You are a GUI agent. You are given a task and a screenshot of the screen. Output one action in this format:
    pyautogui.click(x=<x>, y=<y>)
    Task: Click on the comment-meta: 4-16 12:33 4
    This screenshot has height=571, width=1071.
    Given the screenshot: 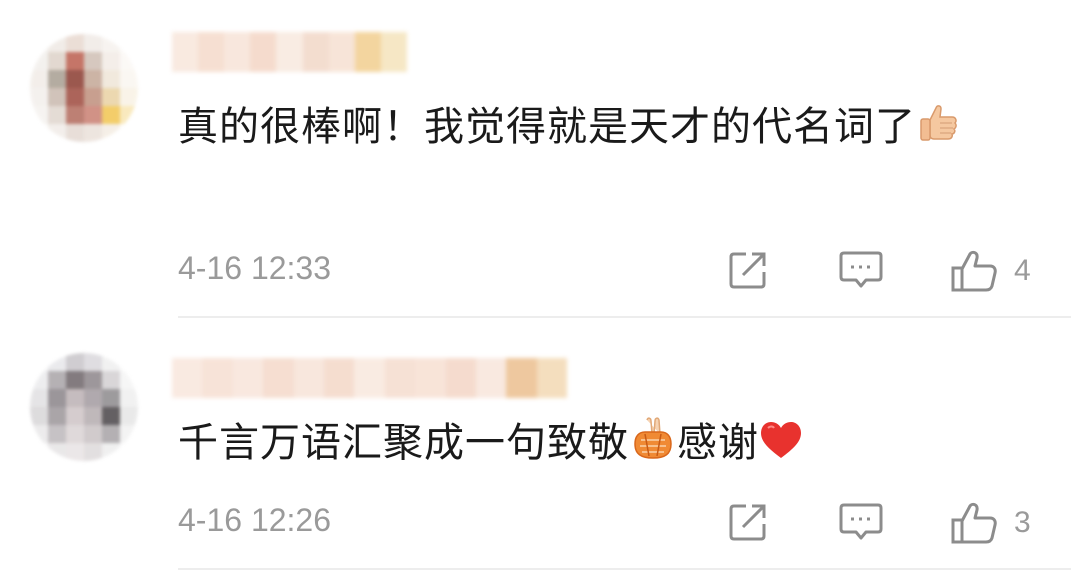 What is the action you would take?
    pyautogui.click(x=610, y=269)
    